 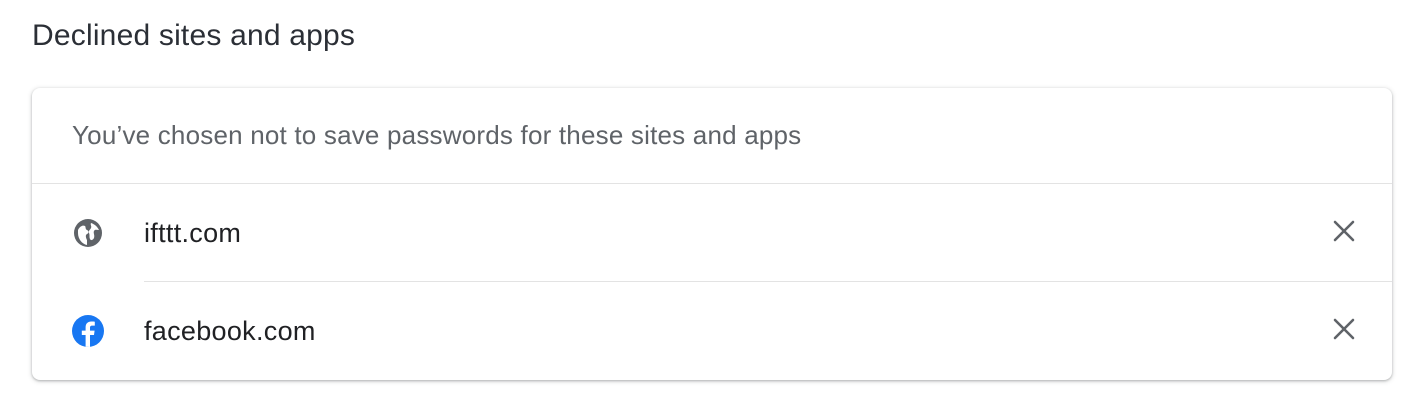 What do you see at coordinates (230, 331) in the screenshot?
I see `site-name: facebook.com` at bounding box center [230, 331].